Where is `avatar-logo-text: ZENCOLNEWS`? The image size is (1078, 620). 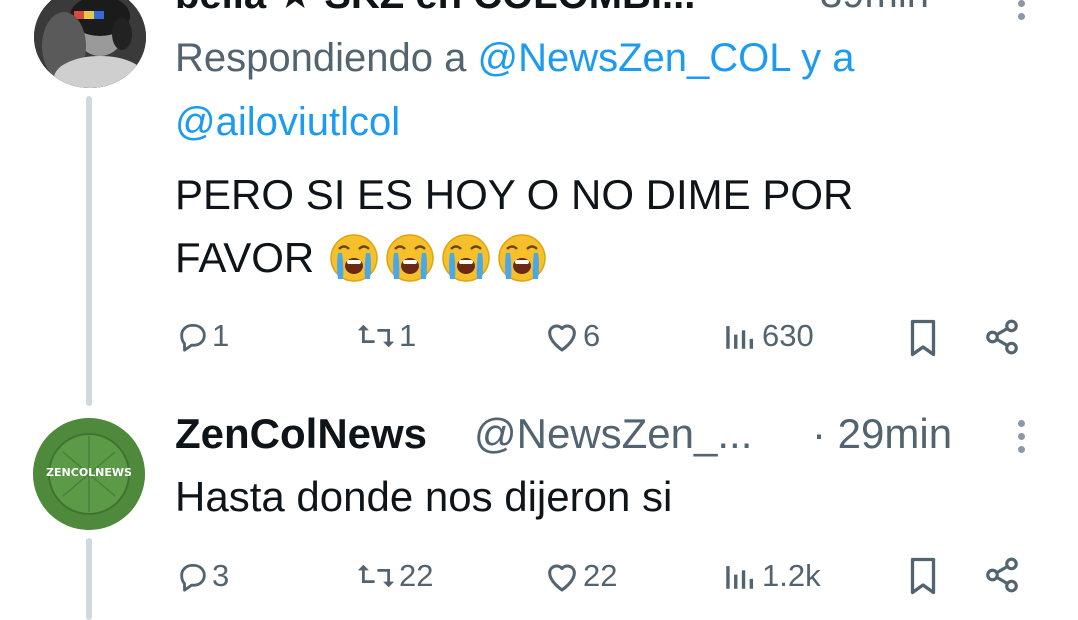 avatar-logo-text: ZENCOLNEWS is located at coordinates (89, 472).